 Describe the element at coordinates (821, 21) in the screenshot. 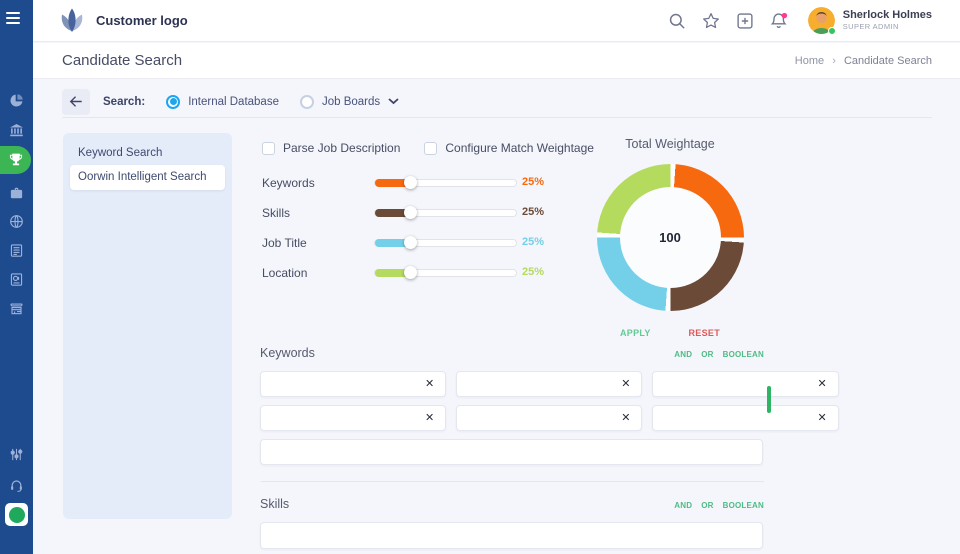

I see `avatar` at that location.